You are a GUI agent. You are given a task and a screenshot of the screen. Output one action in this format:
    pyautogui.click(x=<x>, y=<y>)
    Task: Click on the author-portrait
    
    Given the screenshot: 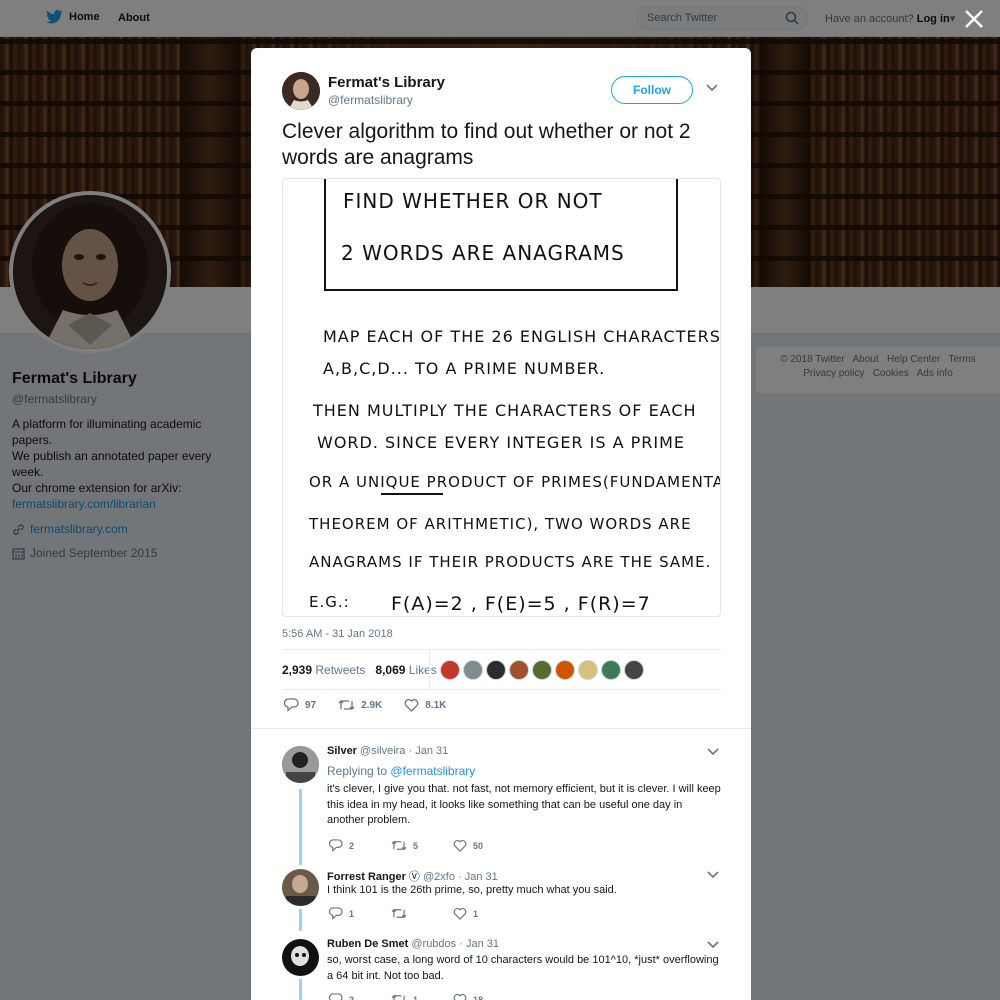 What is the action you would take?
    pyautogui.click(x=301, y=91)
    